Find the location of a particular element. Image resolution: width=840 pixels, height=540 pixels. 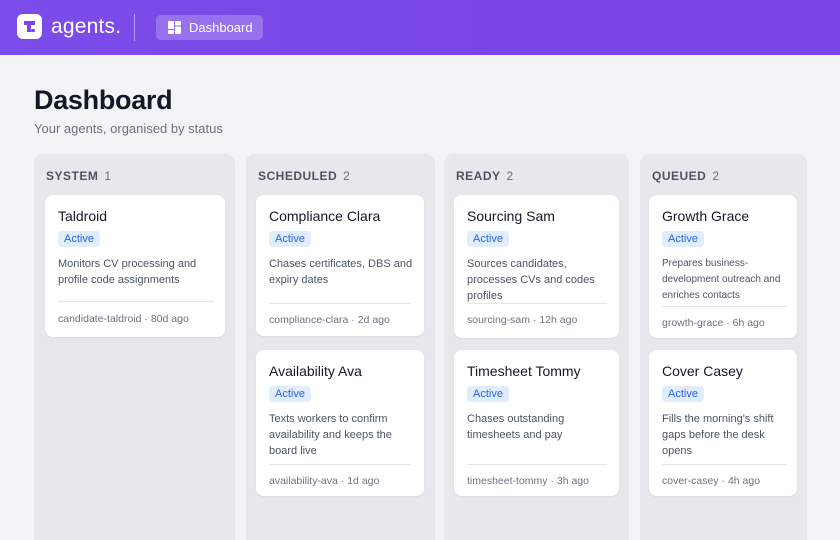

agent-meta: compliance-clara · 2d ago is located at coordinates (329, 320).